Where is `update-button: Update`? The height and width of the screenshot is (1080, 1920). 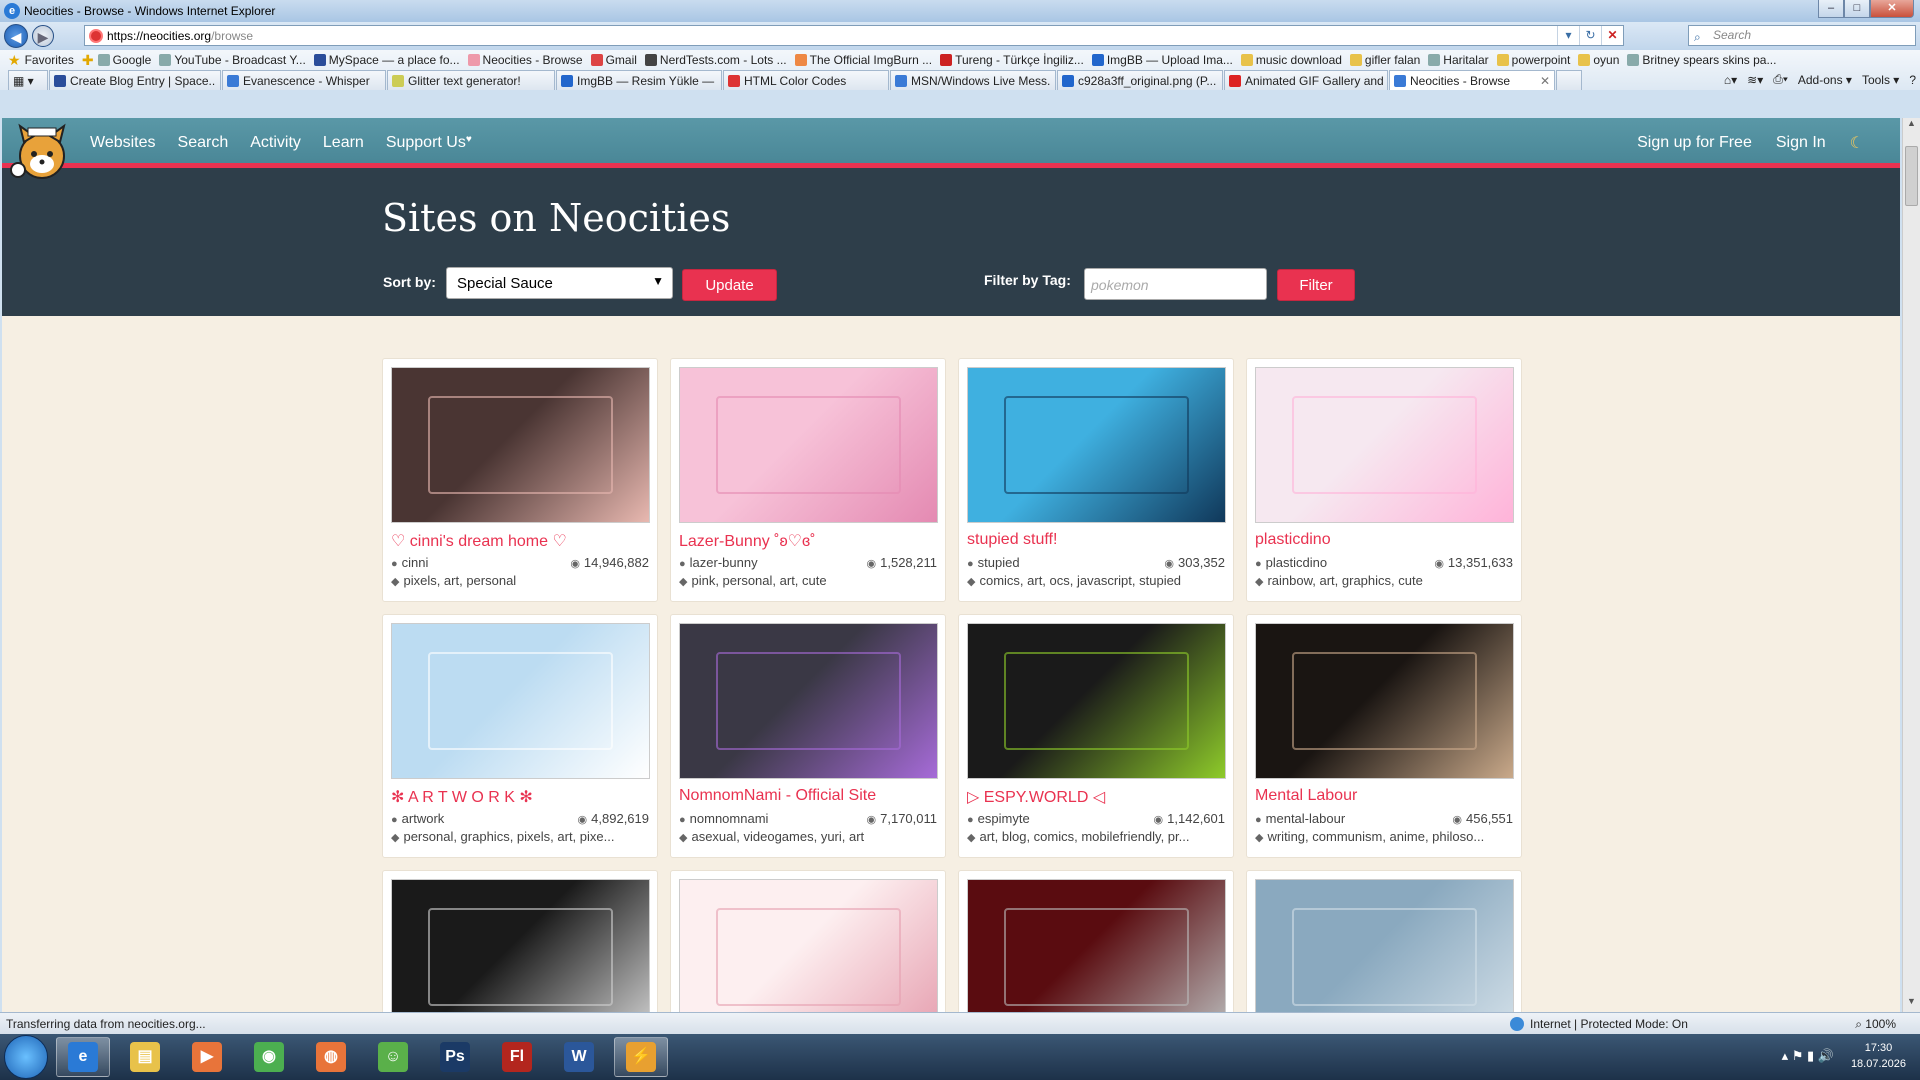 update-button: Update is located at coordinates (729, 285).